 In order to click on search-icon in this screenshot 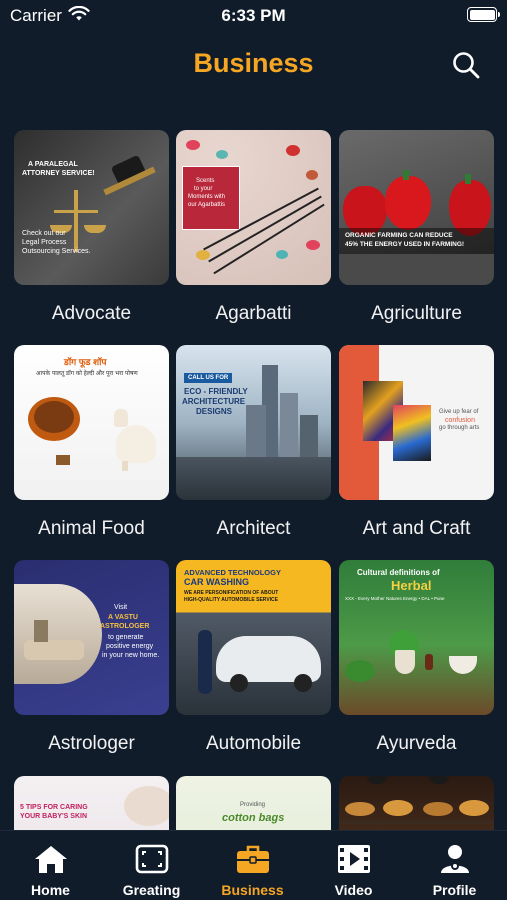, I will do `click(466, 65)`.